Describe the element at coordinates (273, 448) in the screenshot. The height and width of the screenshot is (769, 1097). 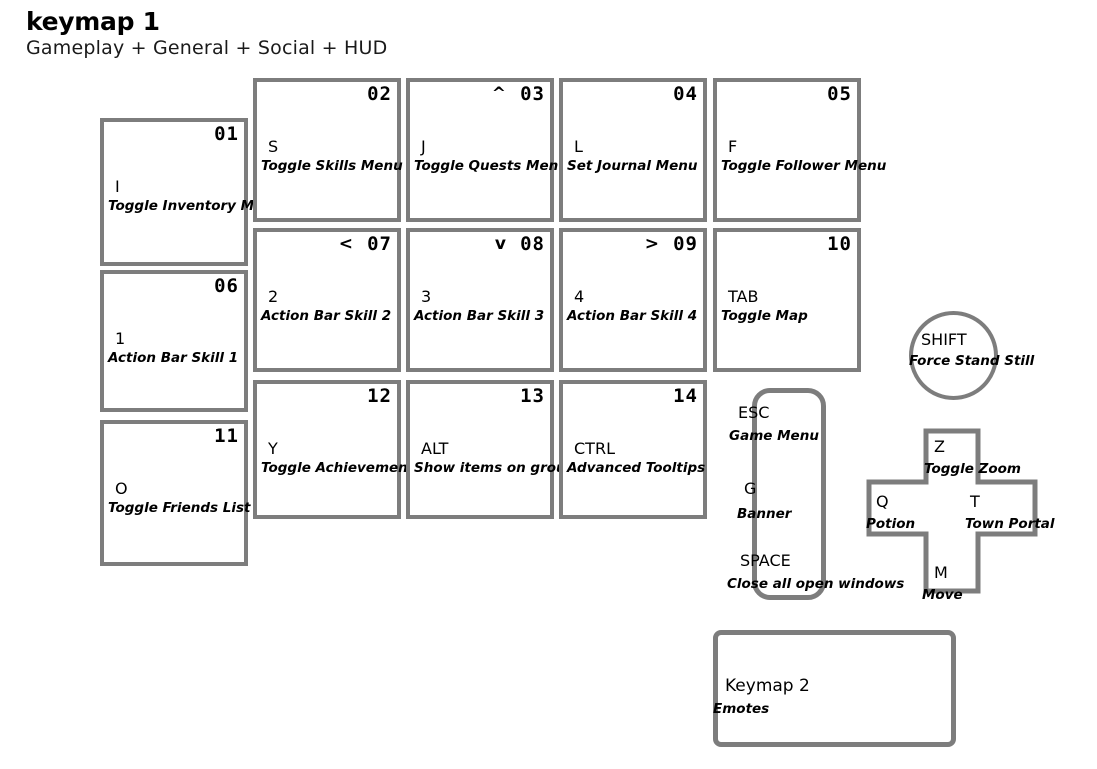
I see `key-binding-label: Y` at that location.